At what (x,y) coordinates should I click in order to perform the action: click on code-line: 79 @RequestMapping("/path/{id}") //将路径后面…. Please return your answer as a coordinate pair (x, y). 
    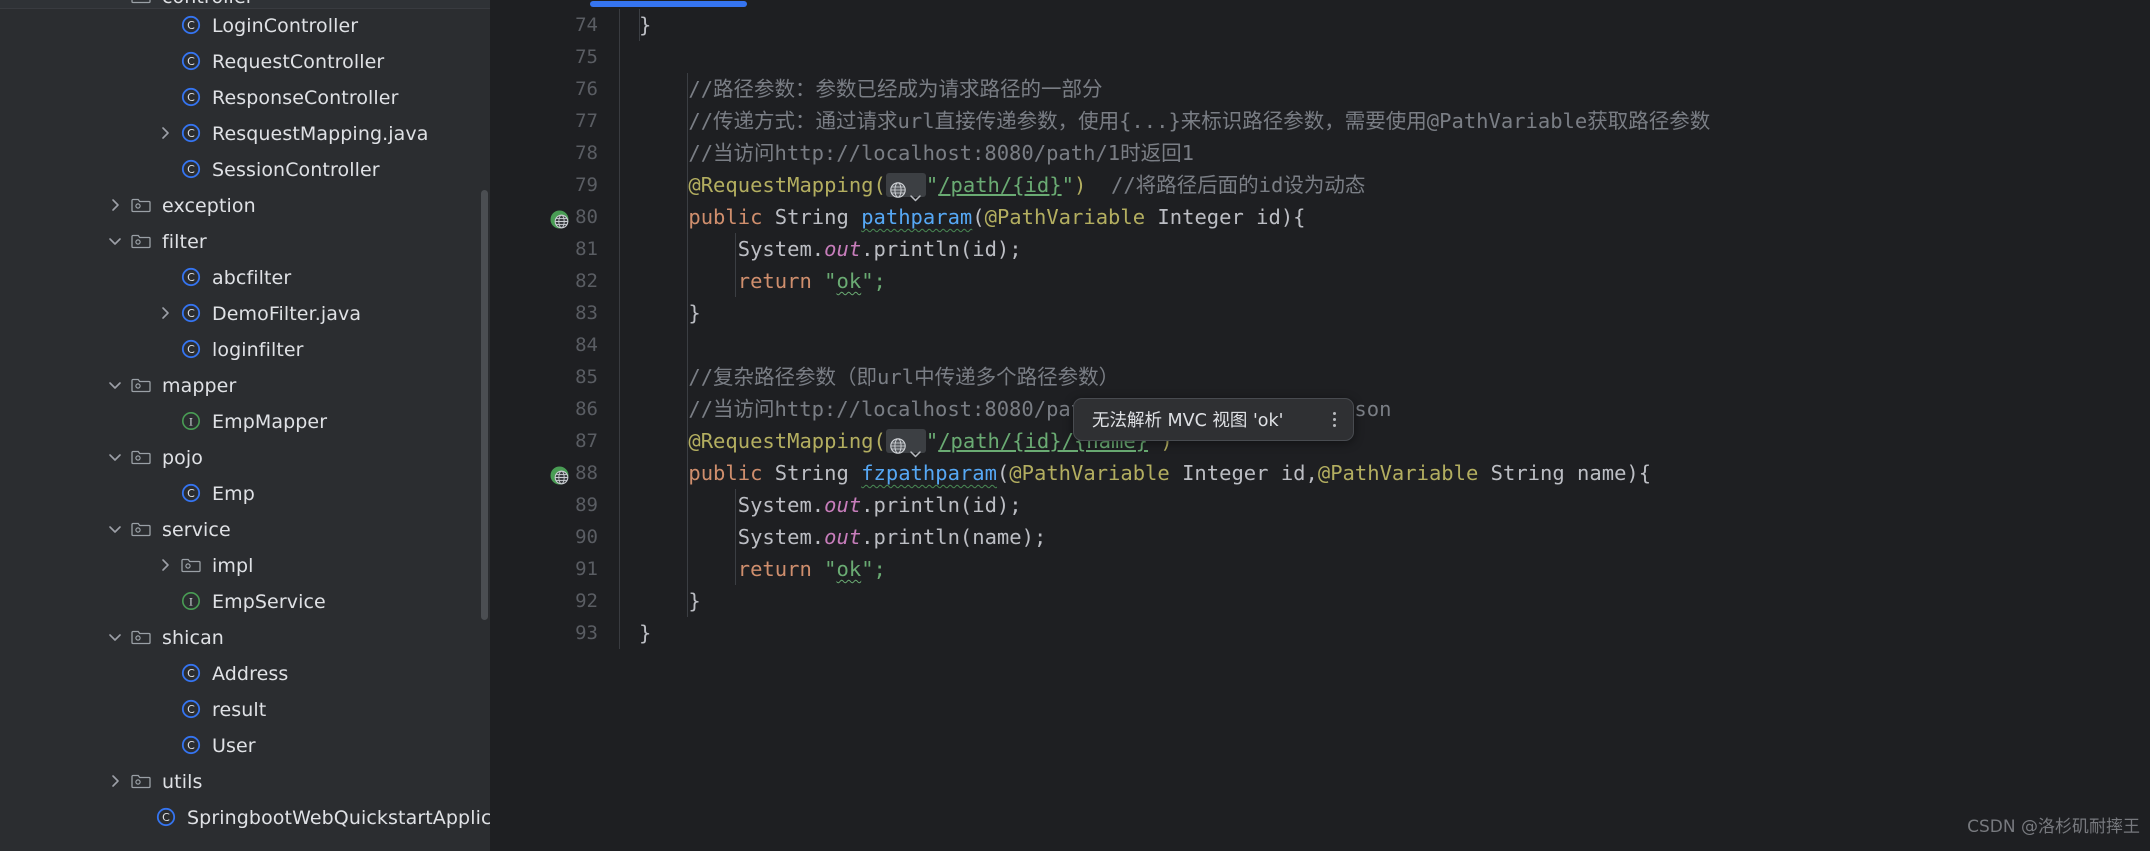
    Looking at the image, I should click on (1320, 185).